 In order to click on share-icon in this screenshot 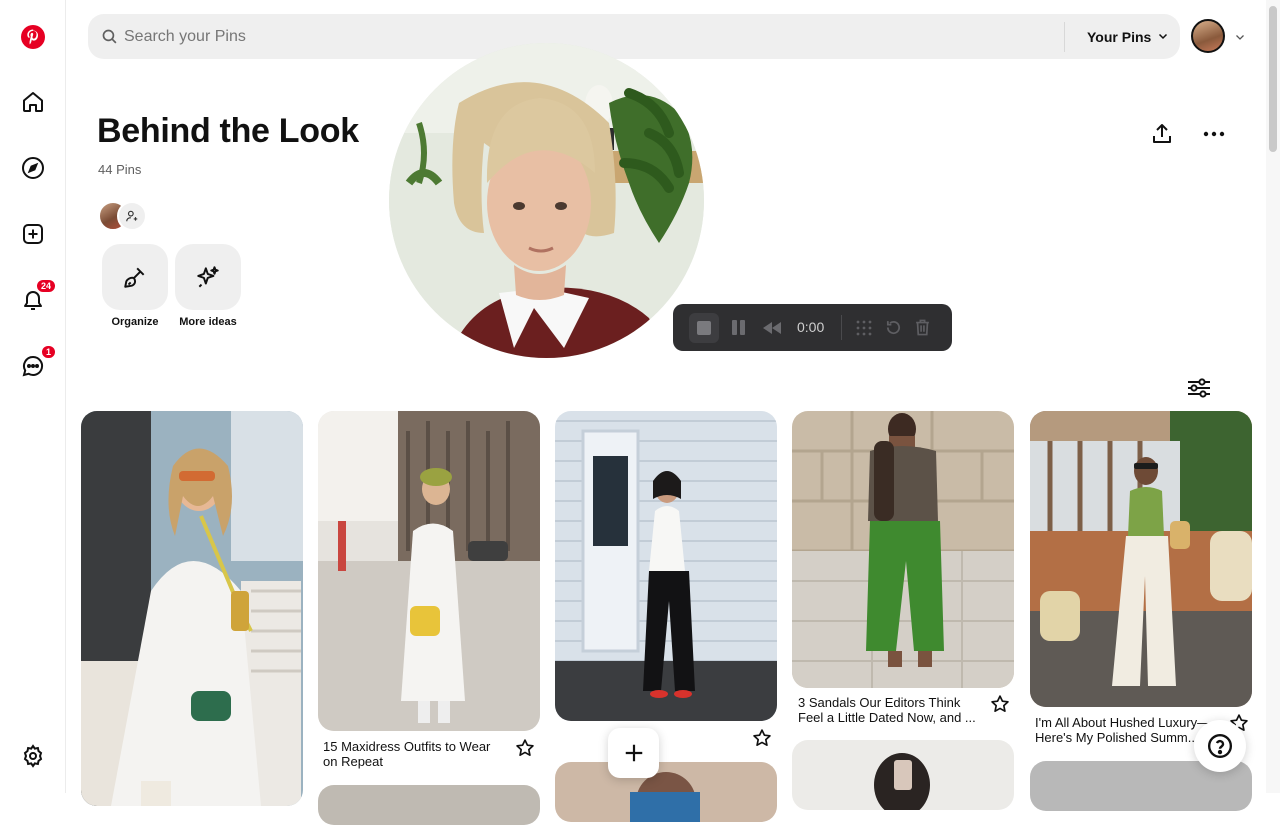, I will do `click(1162, 134)`.